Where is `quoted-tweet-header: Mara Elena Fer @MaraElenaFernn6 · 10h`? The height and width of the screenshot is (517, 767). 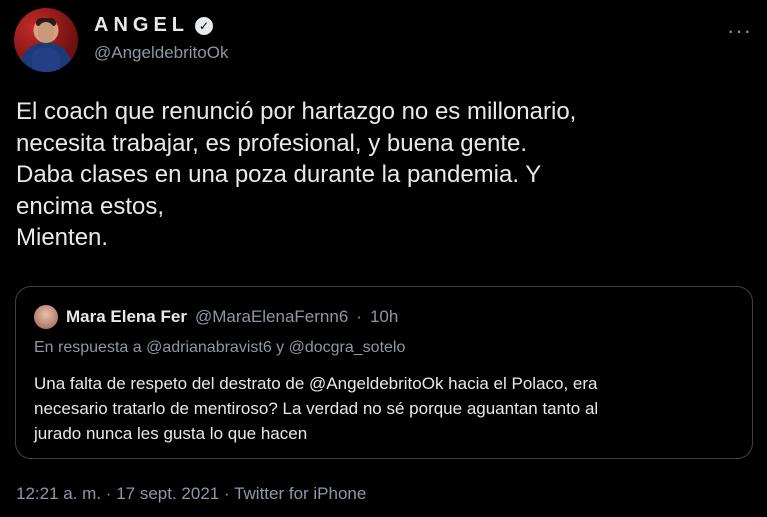
quoted-tweet-header: Mara Elena Fer @MaraElenaFernn6 · 10h is located at coordinates (216, 317).